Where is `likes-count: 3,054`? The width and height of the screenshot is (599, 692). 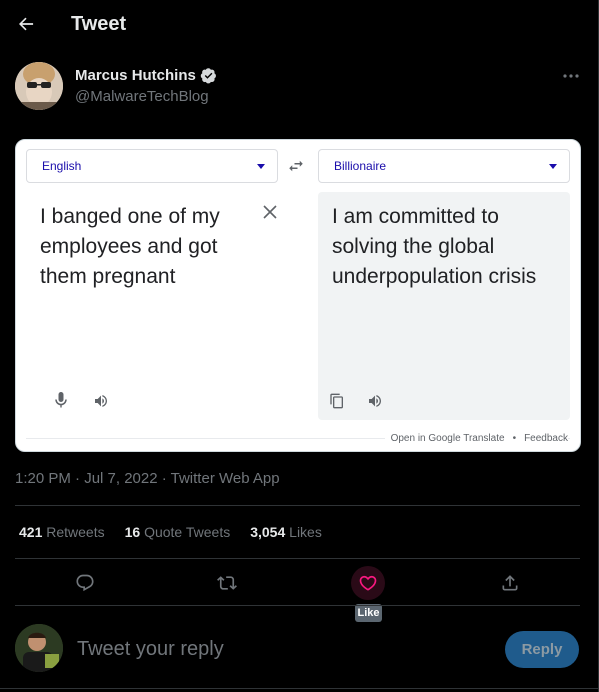 likes-count: 3,054 is located at coordinates (268, 532).